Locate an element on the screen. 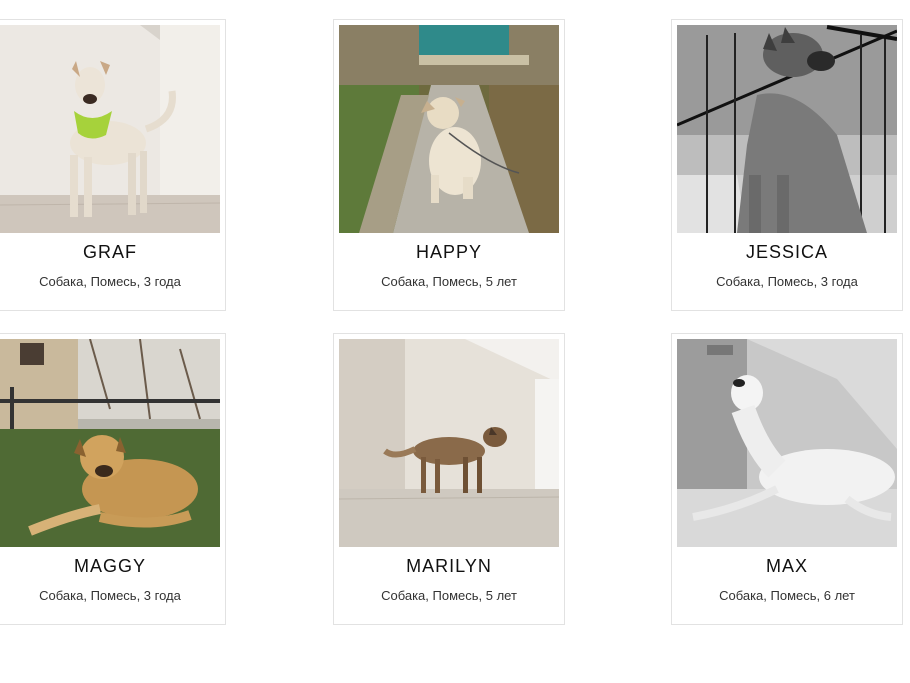 The width and height of the screenshot is (910, 683). pet-card-jessica: JESSICA Собака, Помесь, 3 года is located at coordinates (787, 165).